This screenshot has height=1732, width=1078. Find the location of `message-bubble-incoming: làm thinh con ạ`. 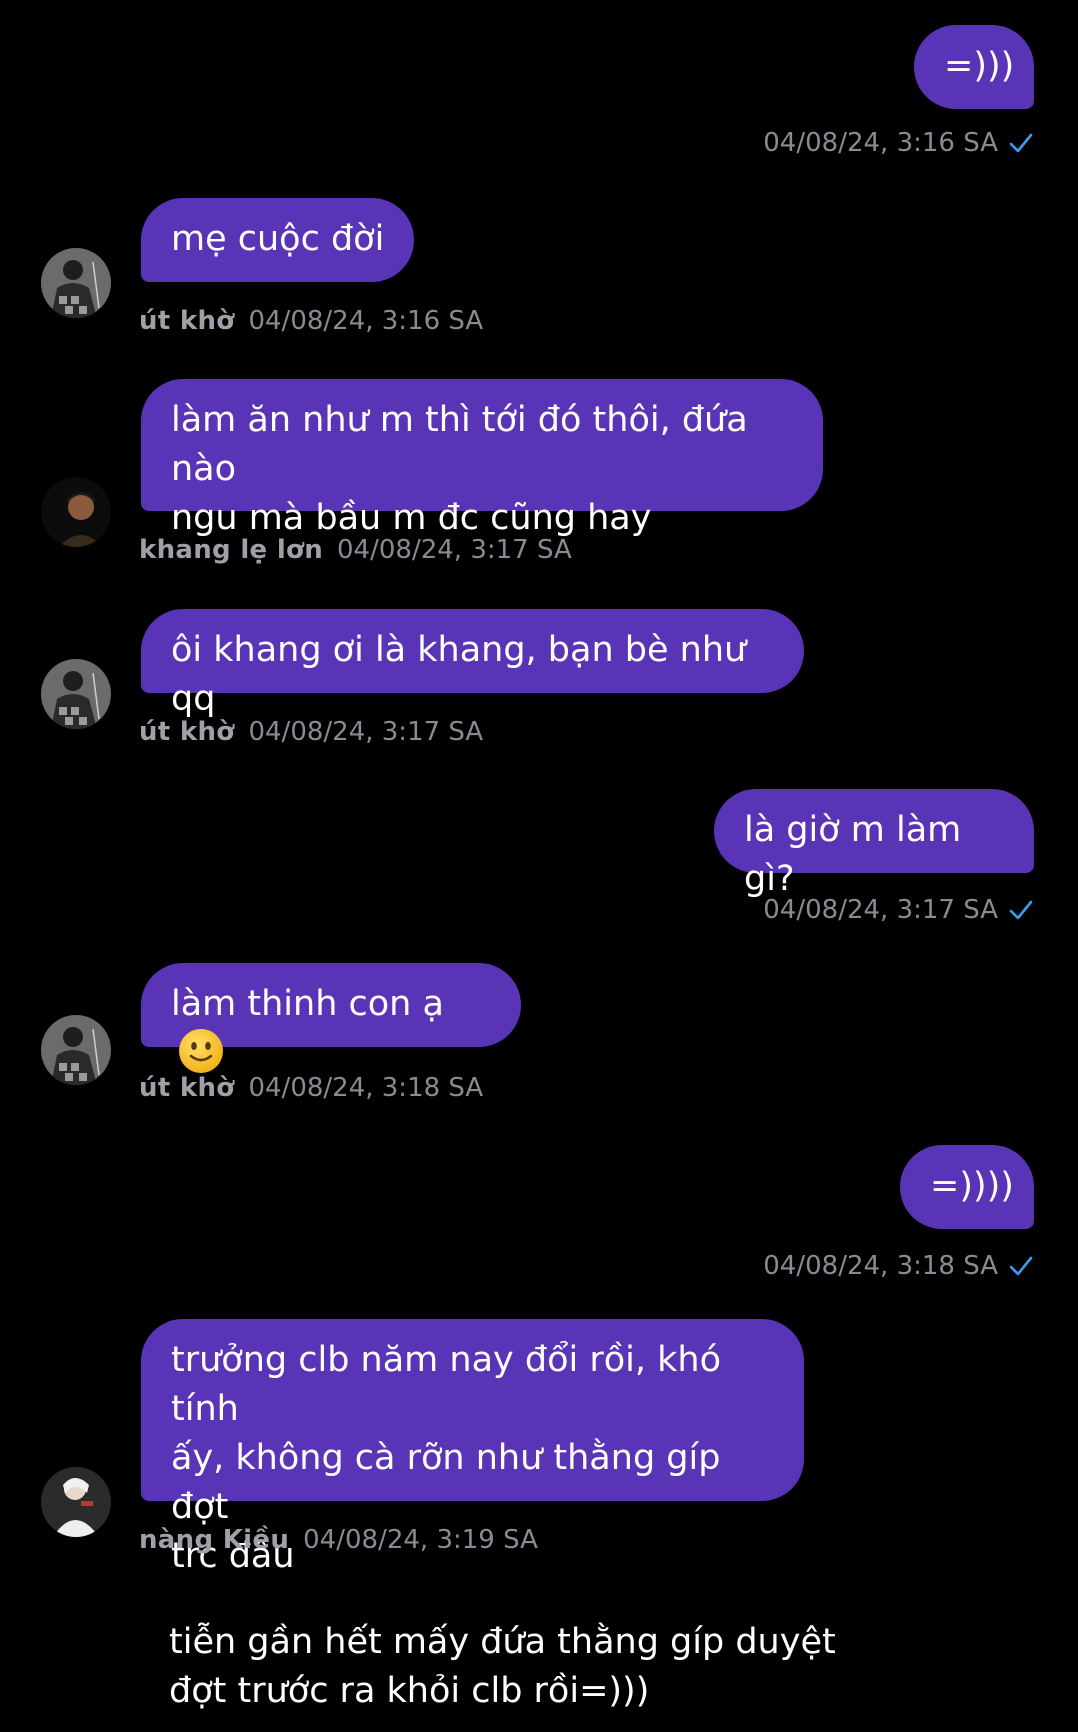

message-bubble-incoming: làm thinh con ạ is located at coordinates (331, 1018).